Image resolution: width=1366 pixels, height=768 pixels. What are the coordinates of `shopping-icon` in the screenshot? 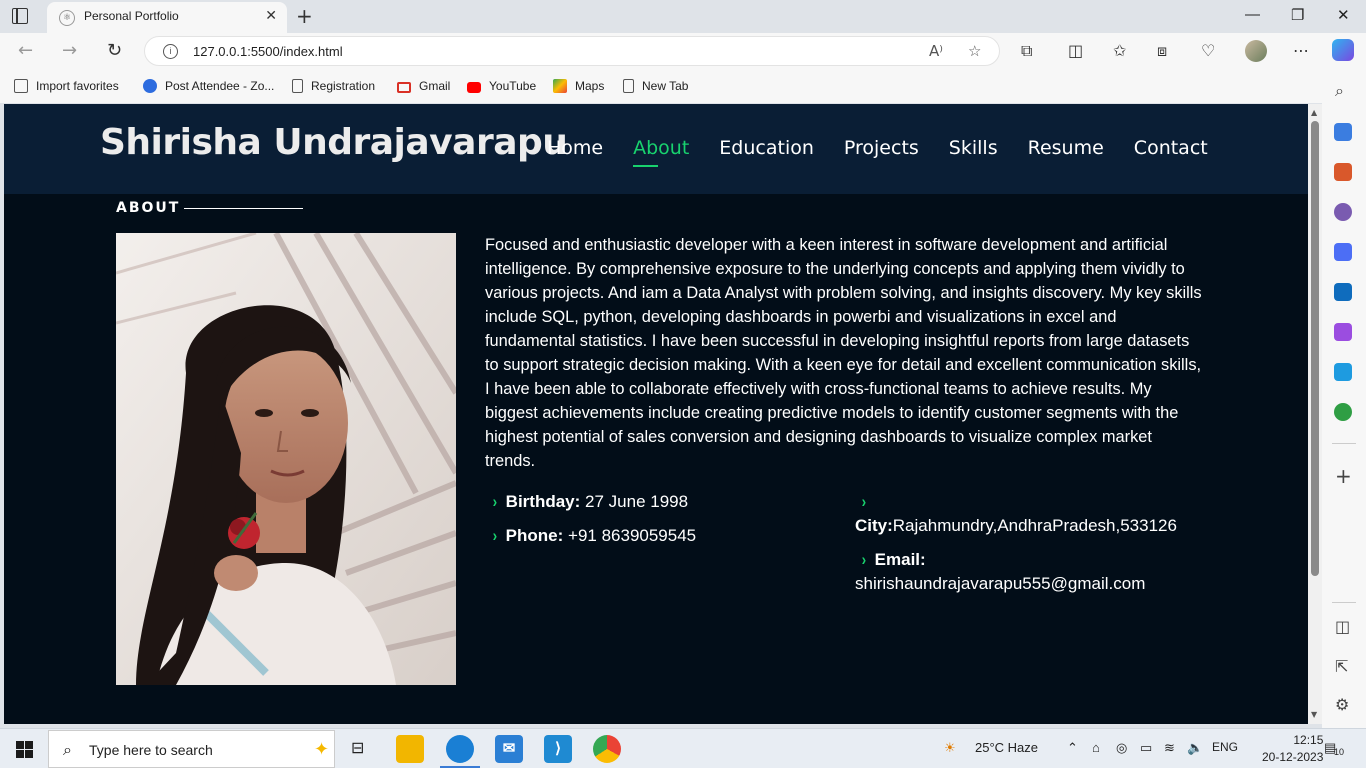 It's located at (1343, 132).